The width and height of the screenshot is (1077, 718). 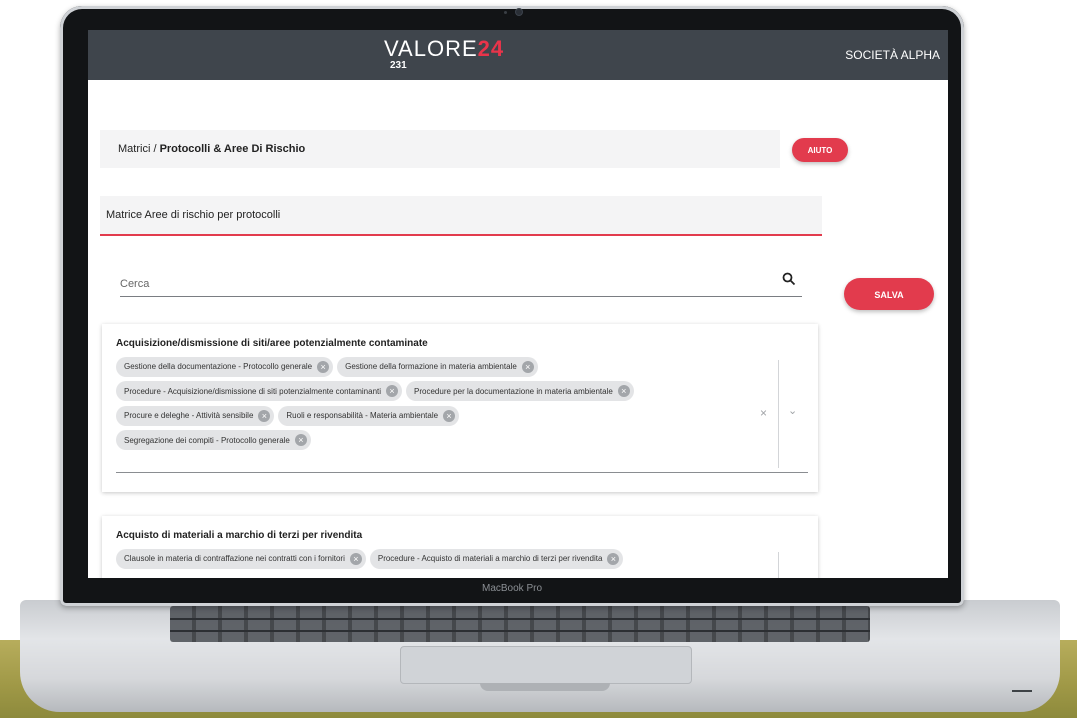 What do you see at coordinates (134, 284) in the screenshot?
I see `search-input: Cerca` at bounding box center [134, 284].